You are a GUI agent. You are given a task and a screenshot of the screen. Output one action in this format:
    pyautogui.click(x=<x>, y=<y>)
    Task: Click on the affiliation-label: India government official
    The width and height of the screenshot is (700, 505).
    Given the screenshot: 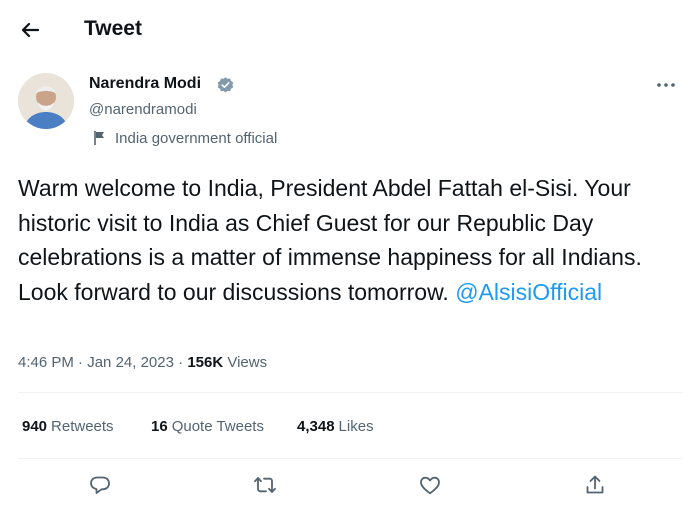 What is the action you would take?
    pyautogui.click(x=185, y=138)
    